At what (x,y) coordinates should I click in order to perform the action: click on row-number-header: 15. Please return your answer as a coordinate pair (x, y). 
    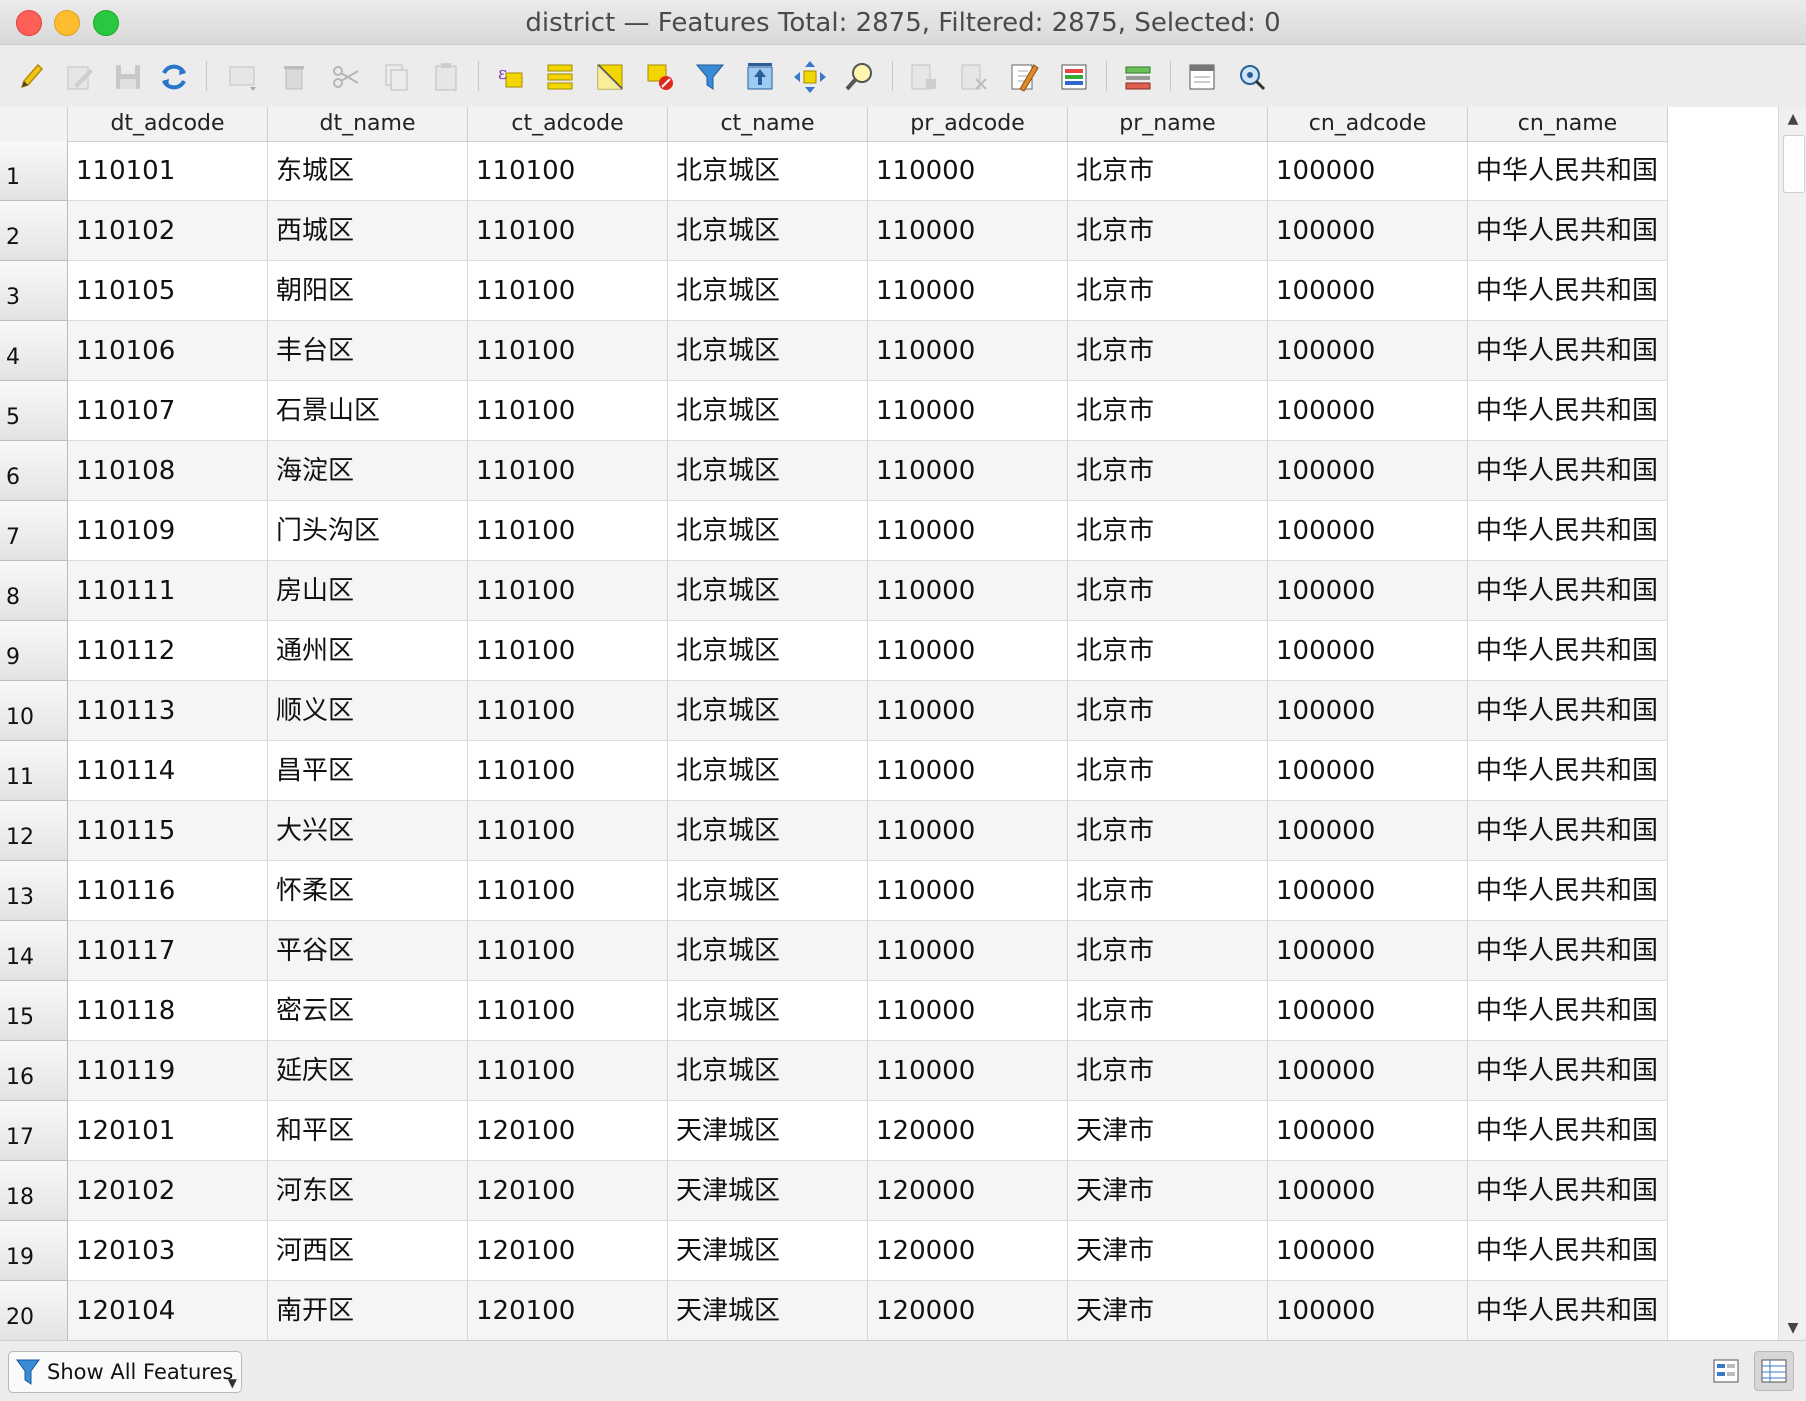
    Looking at the image, I should click on (34, 1011).